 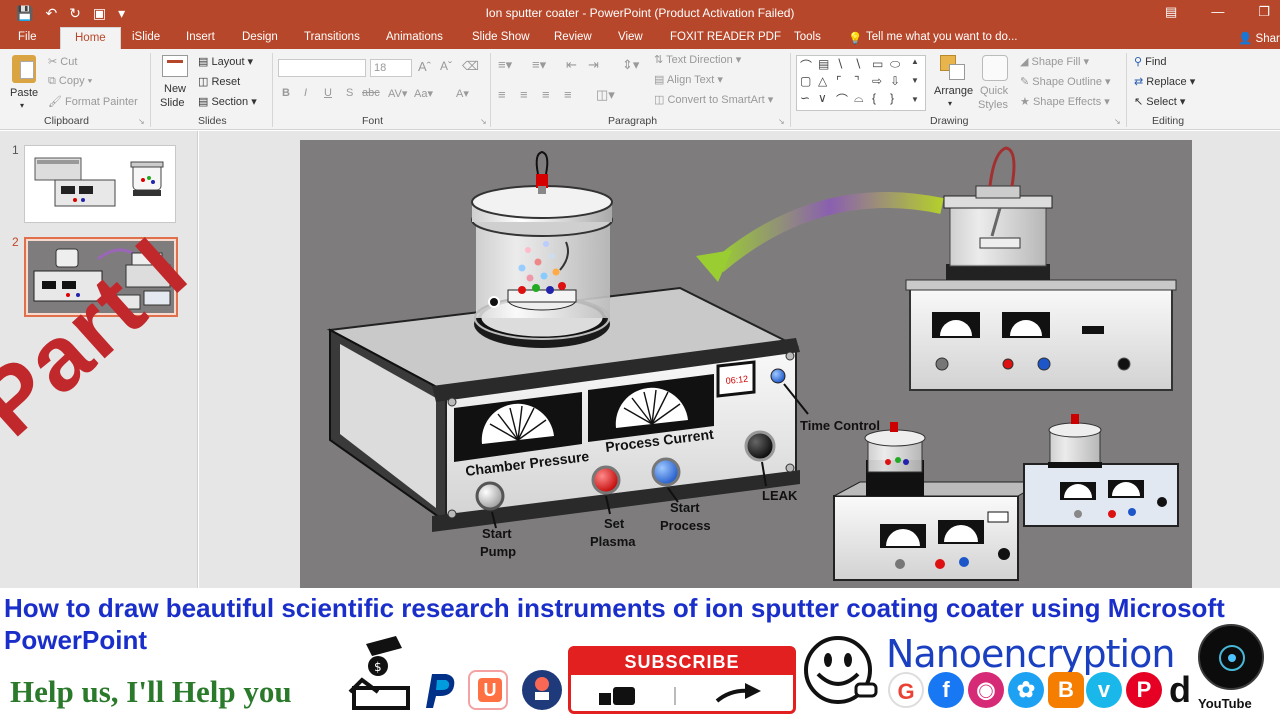 I want to click on brace-shape-icon: }, so click(x=892, y=98).